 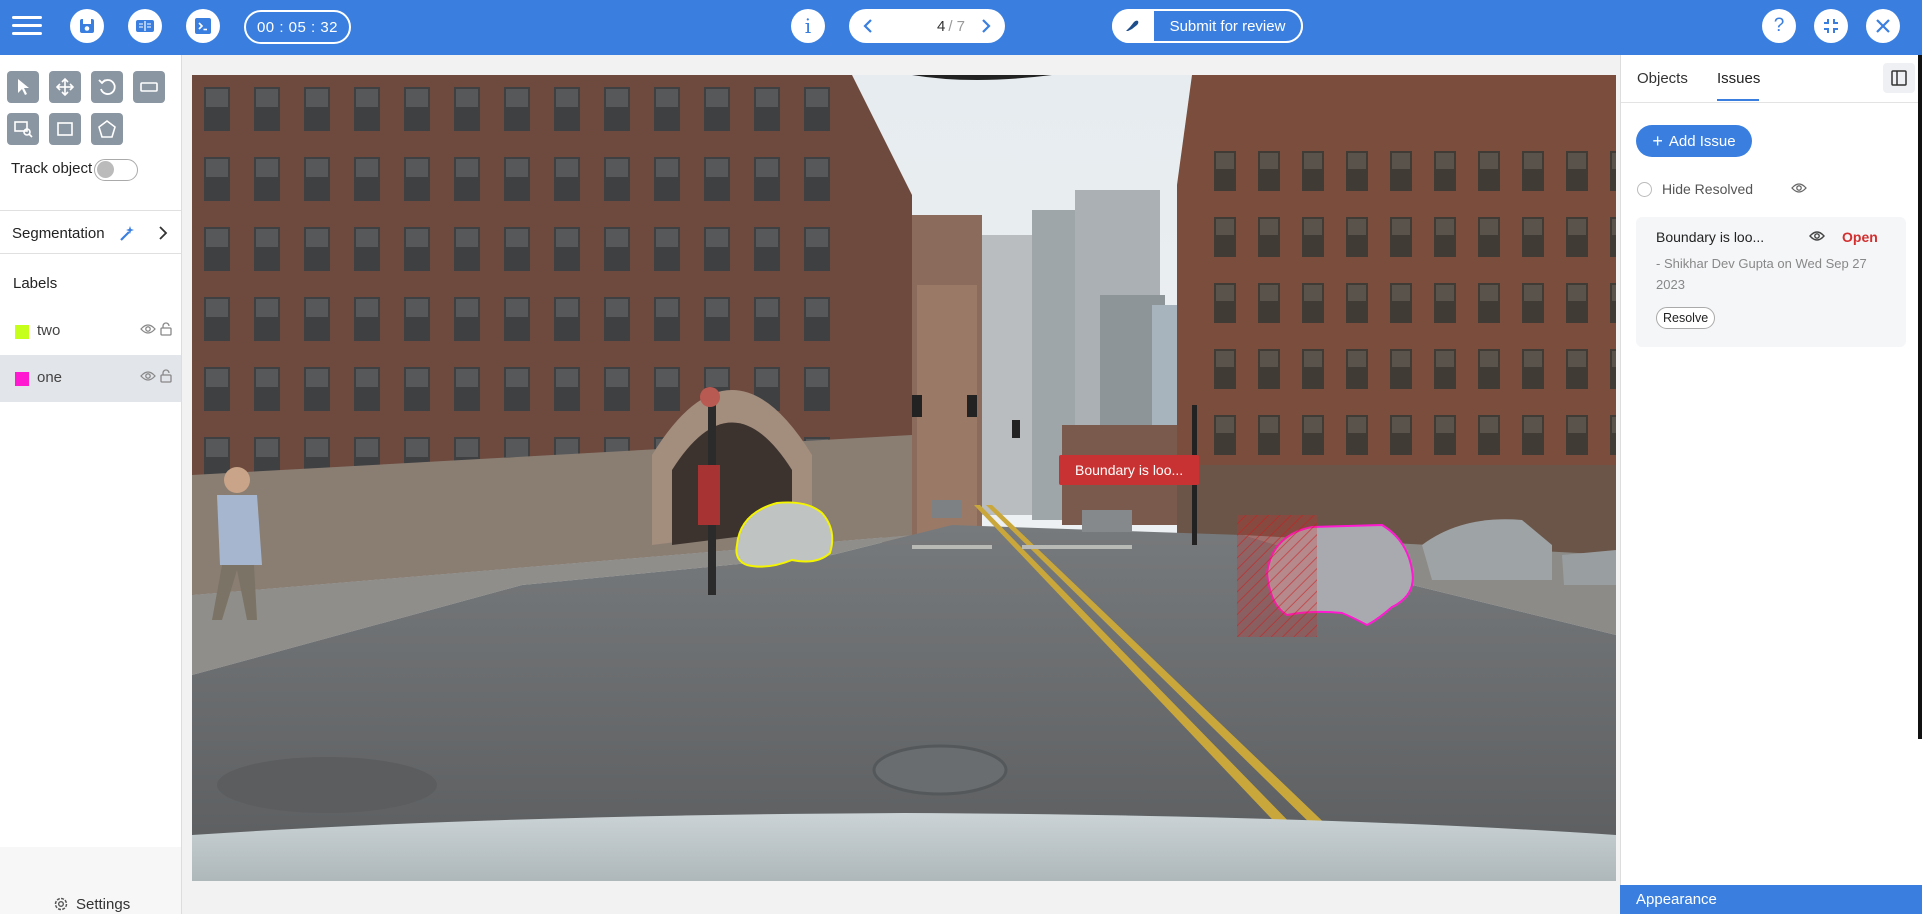 I want to click on hide-resolved-row: Hide Resolved, so click(x=1695, y=189).